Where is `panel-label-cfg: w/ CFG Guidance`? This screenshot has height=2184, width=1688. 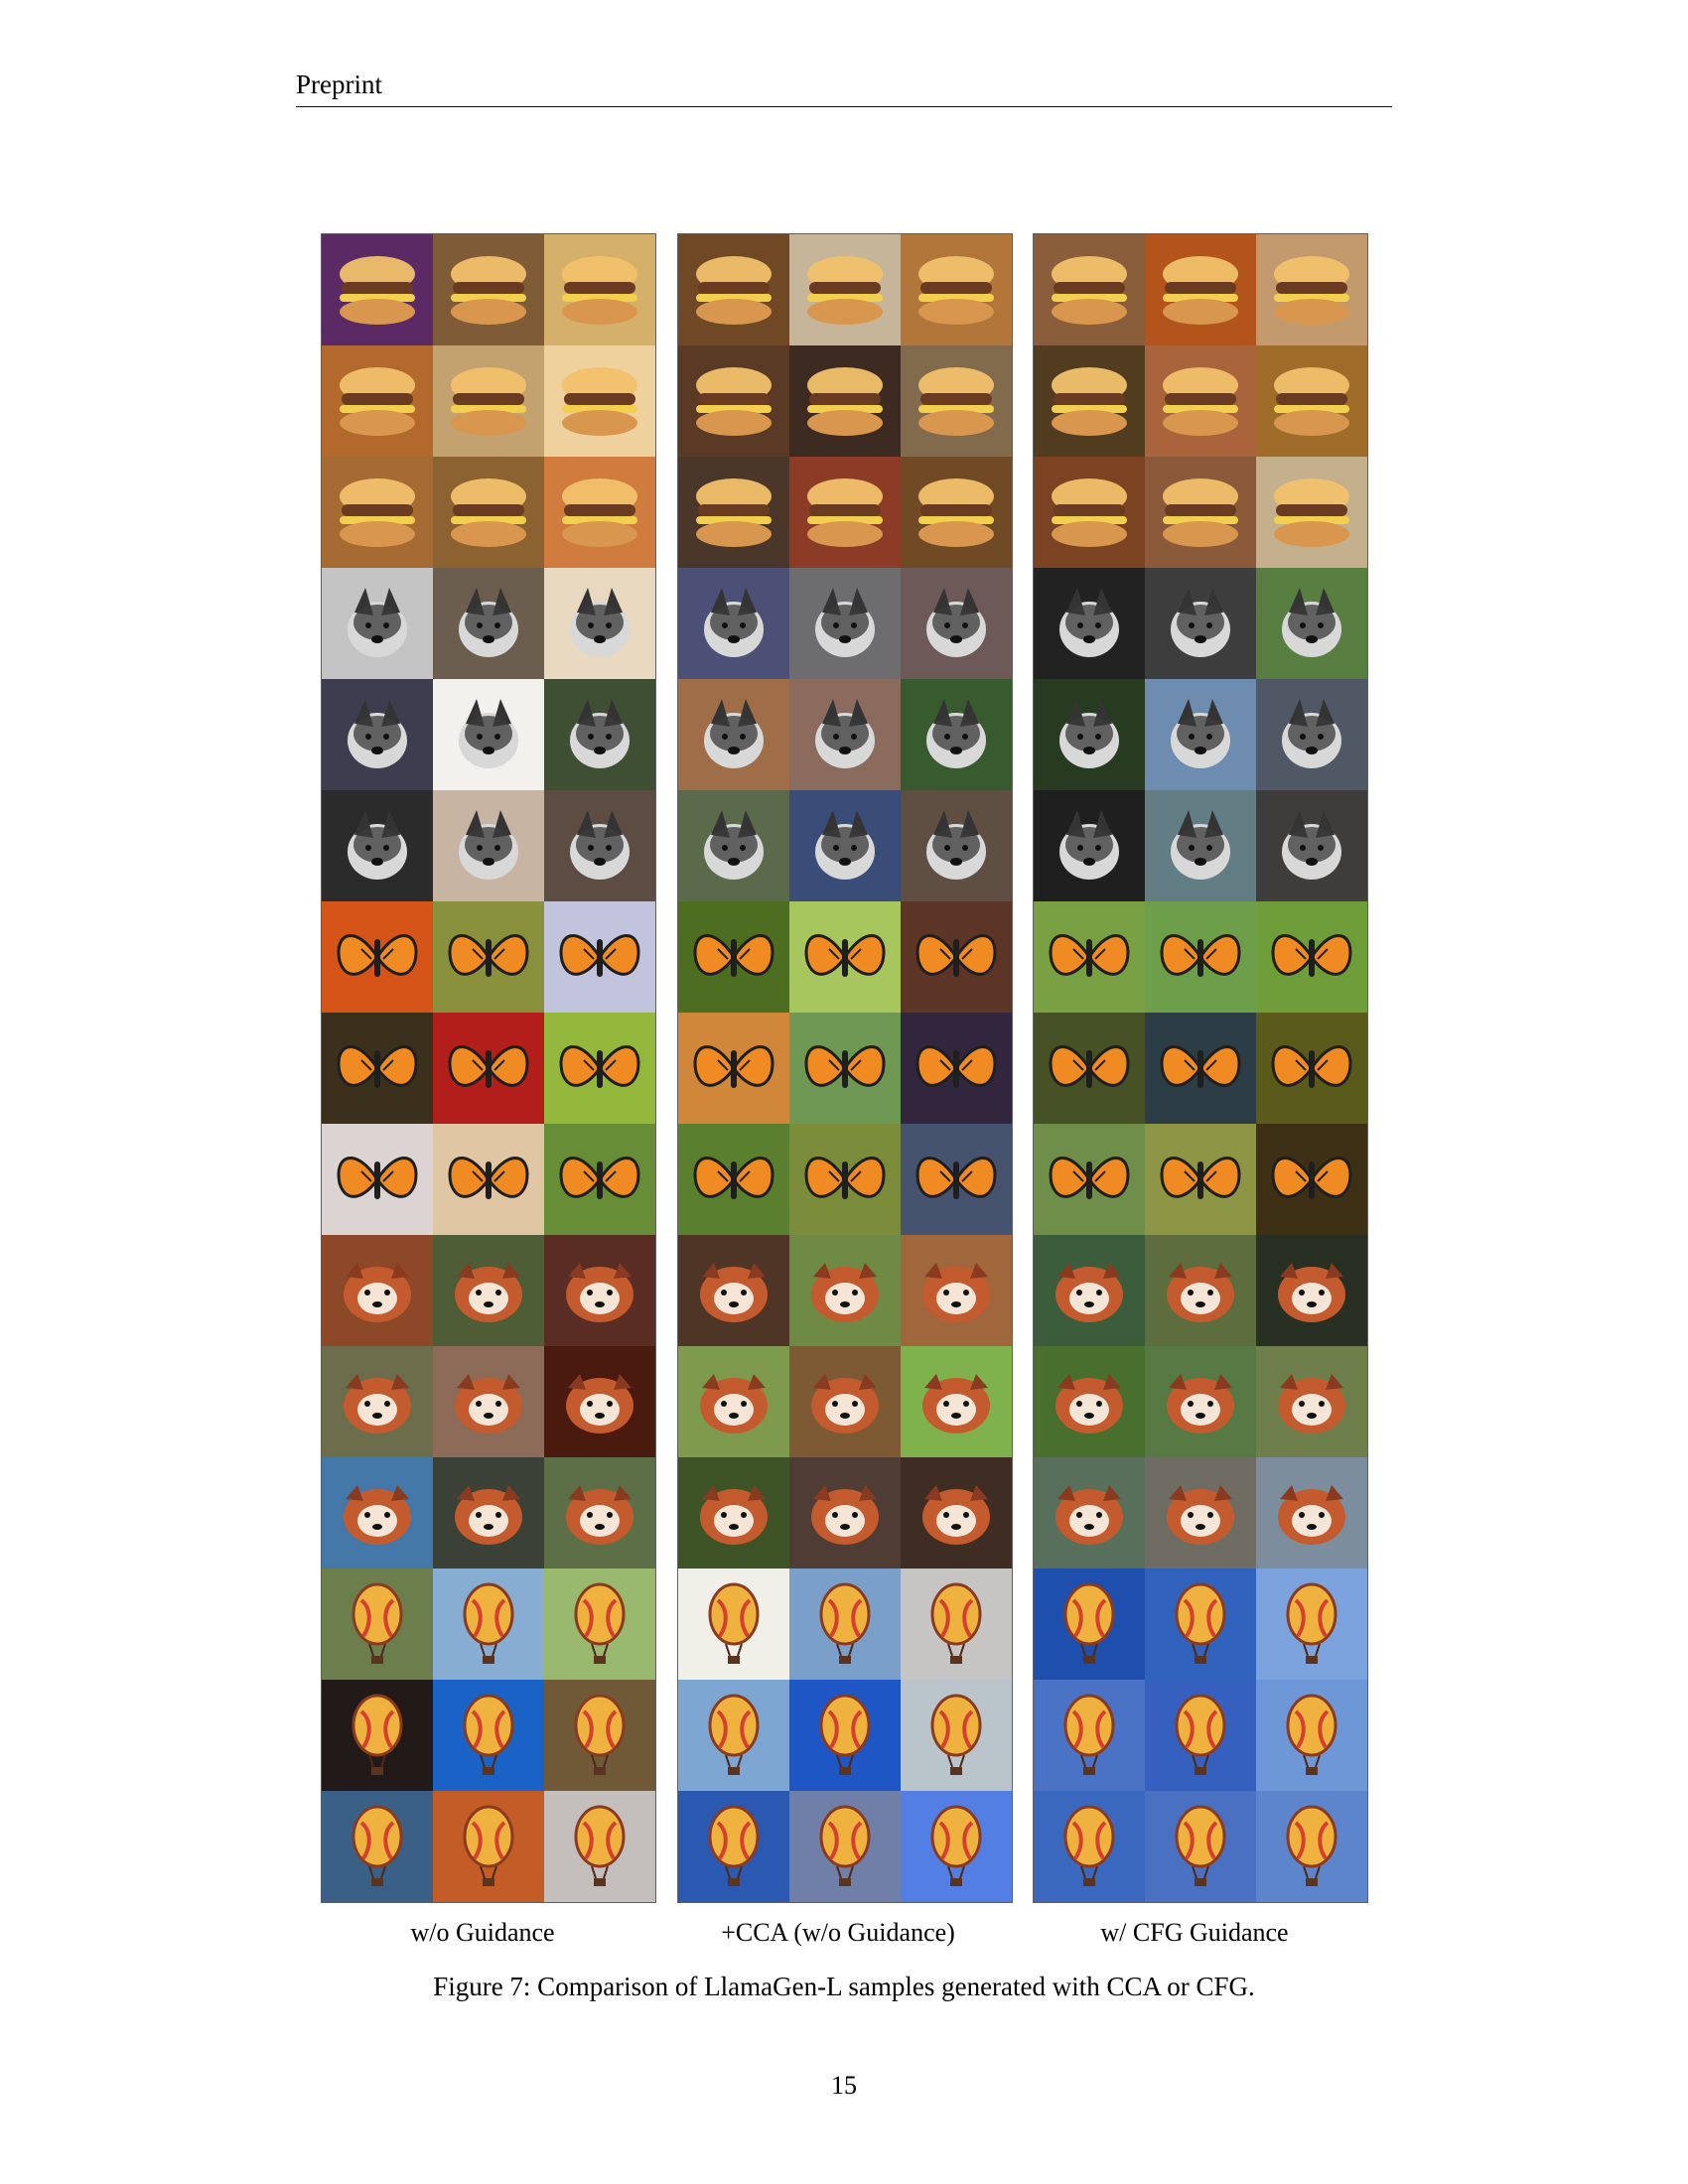 panel-label-cfg: w/ CFG Guidance is located at coordinates (1194, 1932).